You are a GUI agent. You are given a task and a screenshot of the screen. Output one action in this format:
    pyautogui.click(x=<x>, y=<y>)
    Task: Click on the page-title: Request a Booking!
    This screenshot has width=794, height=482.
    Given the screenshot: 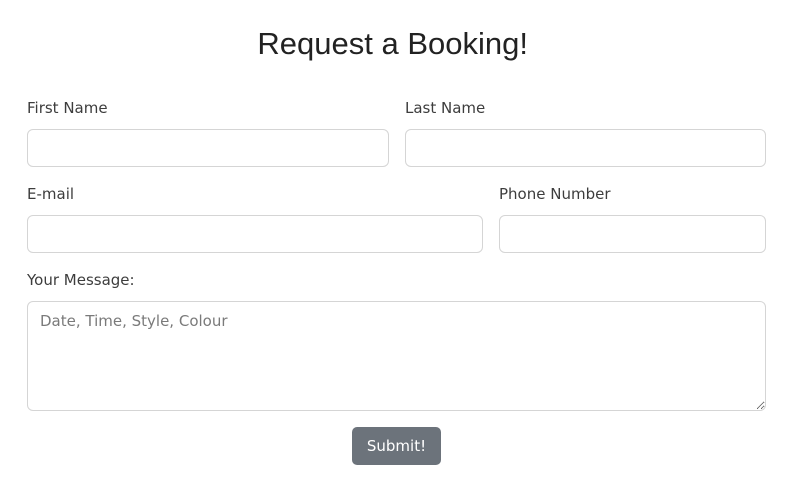 What is the action you would take?
    pyautogui.click(x=397, y=44)
    